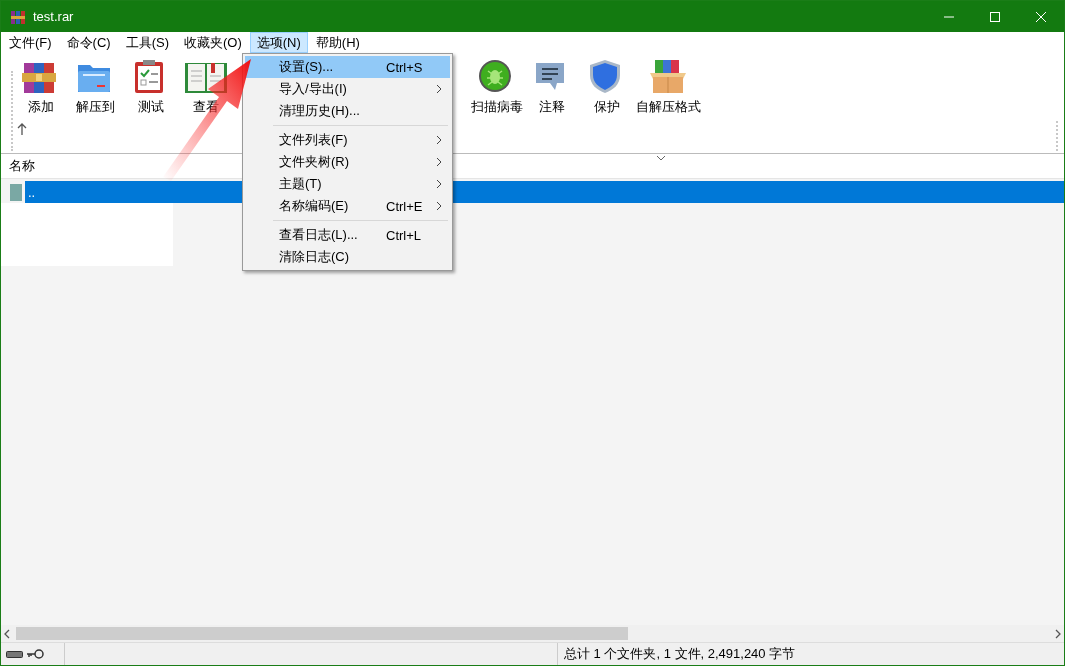 The height and width of the screenshot is (666, 1065). What do you see at coordinates (18, 16) in the screenshot?
I see `app-icon` at bounding box center [18, 16].